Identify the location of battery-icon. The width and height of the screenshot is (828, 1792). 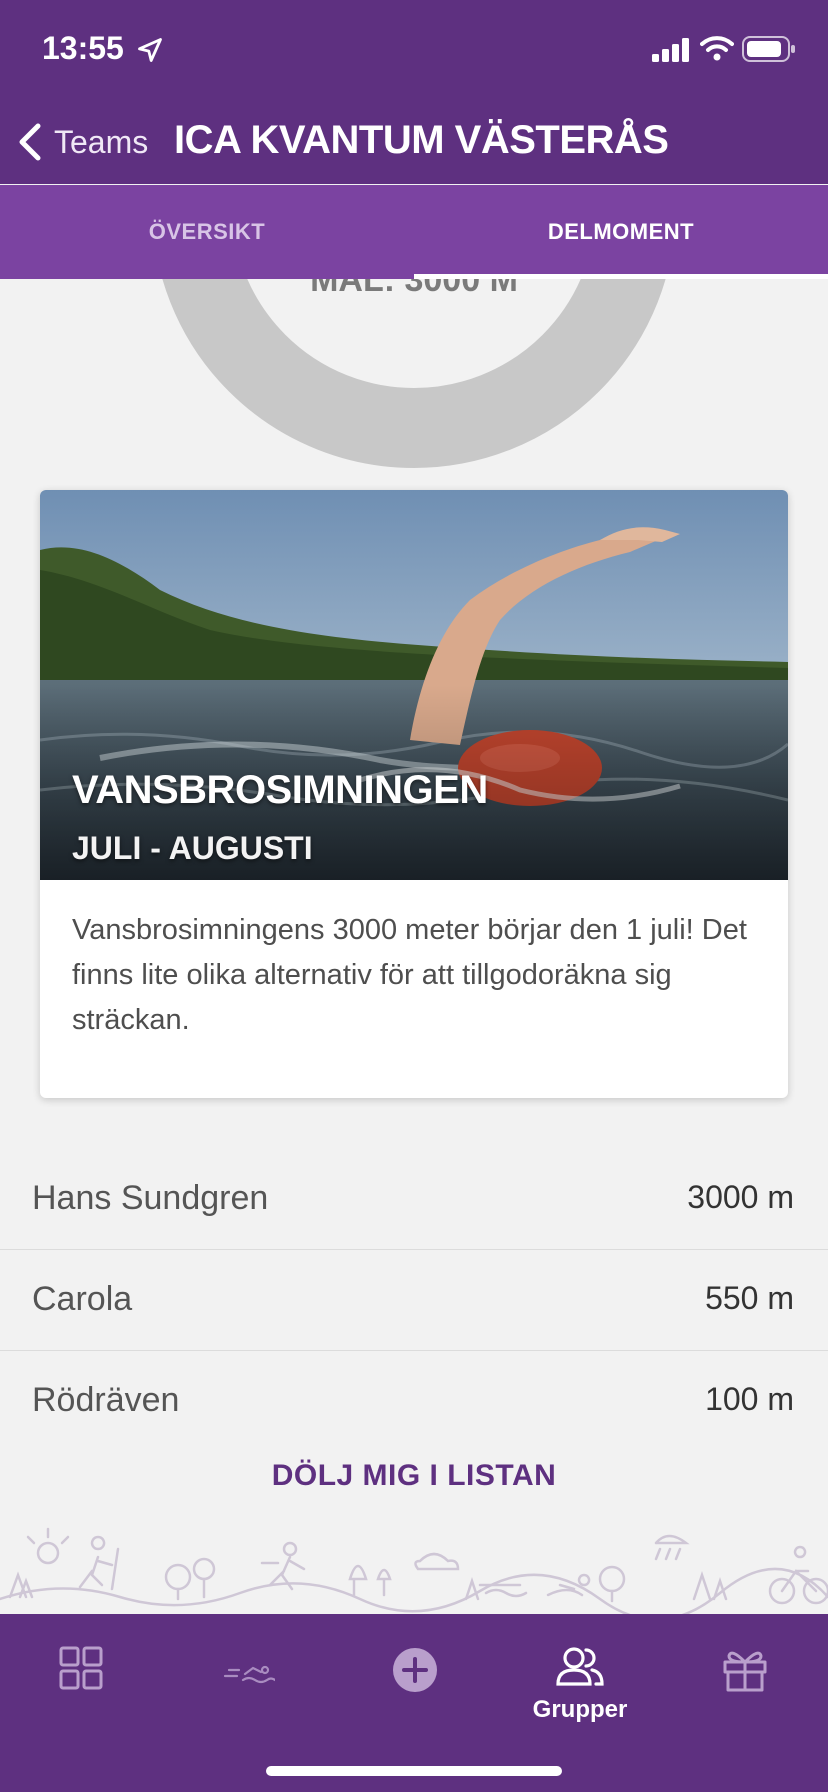
(768, 49).